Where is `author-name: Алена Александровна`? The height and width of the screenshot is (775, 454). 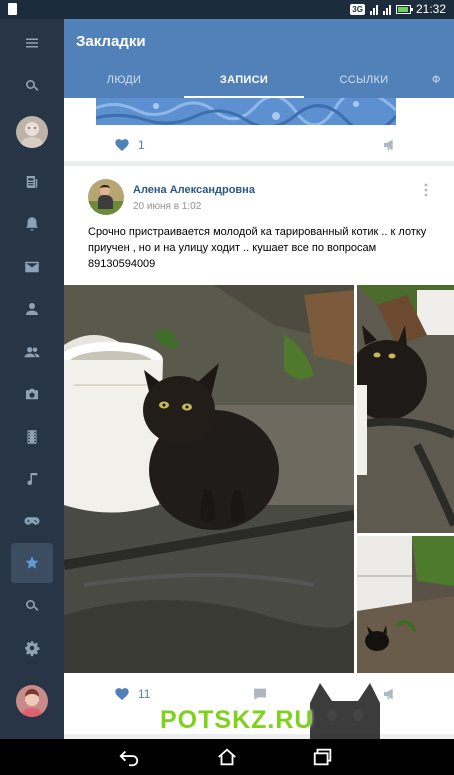
author-name: Алена Александровна is located at coordinates (194, 190).